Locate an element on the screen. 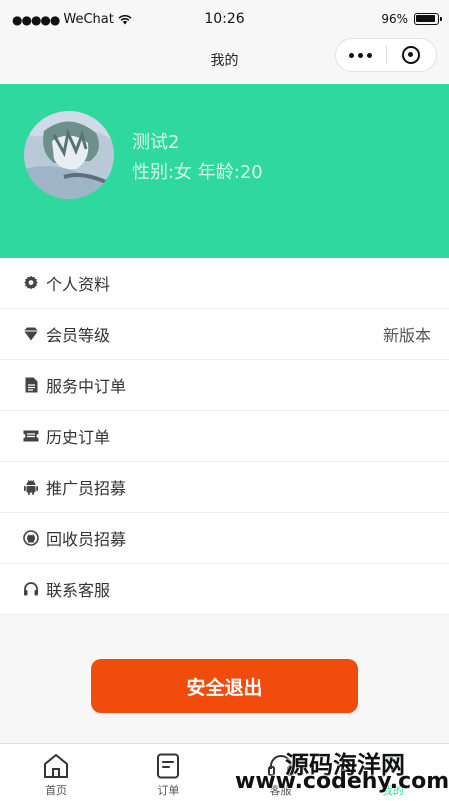 This screenshot has width=449, height=801. menu-item-label: 服务中订单 is located at coordinates (86, 386).